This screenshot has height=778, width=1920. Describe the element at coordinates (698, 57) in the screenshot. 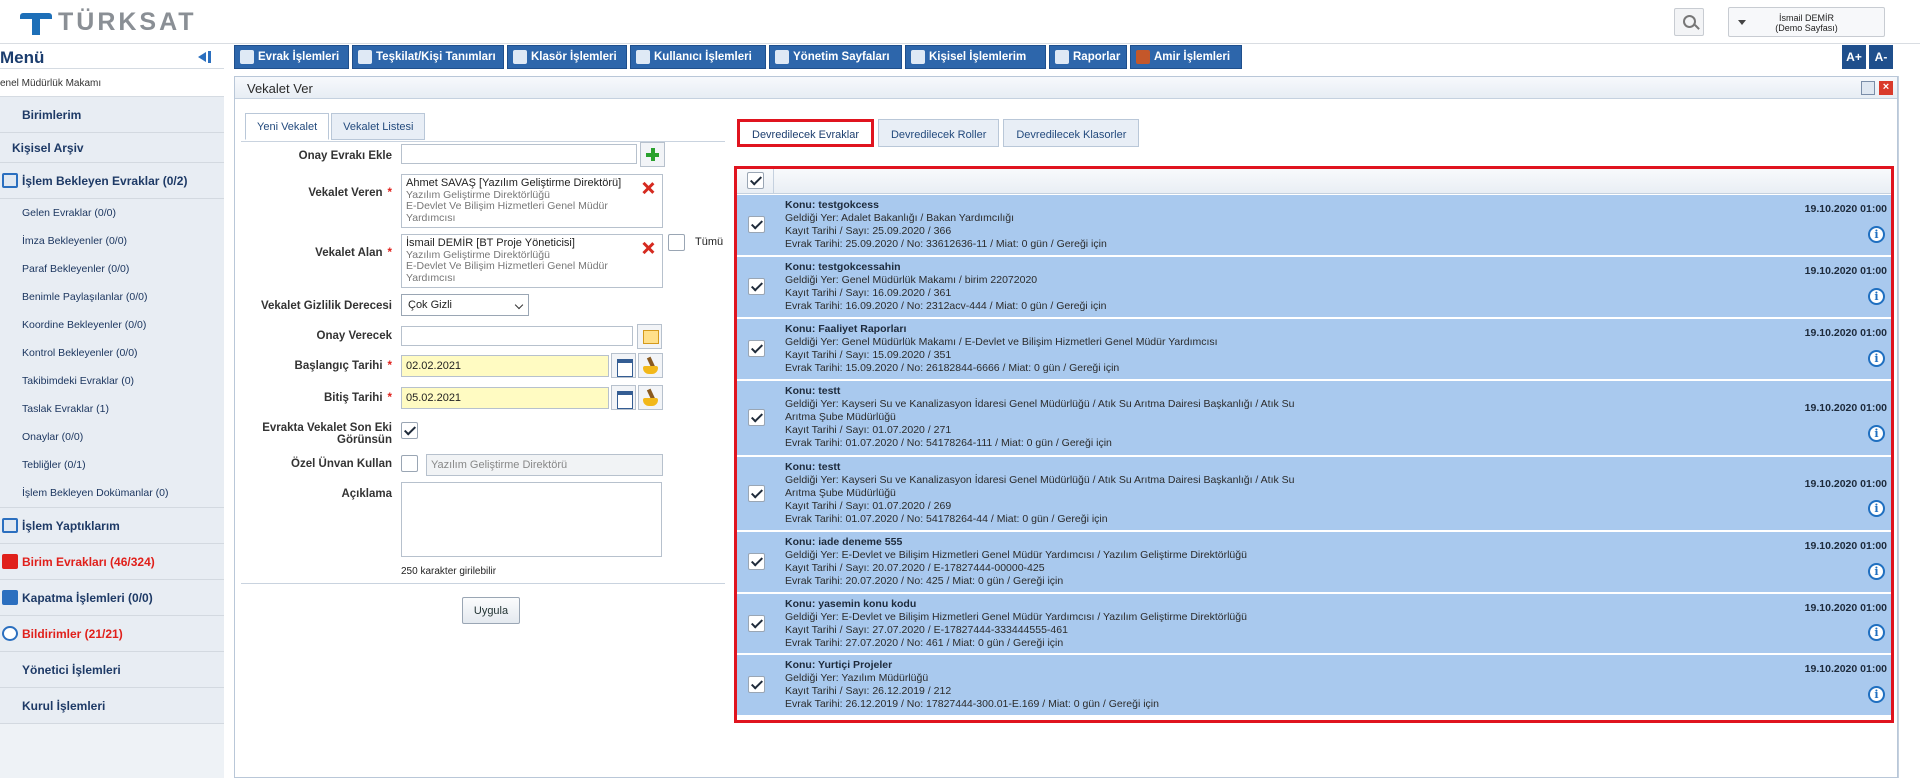

I see `nav-kullanici: Kullanıcı İşlemleri` at that location.